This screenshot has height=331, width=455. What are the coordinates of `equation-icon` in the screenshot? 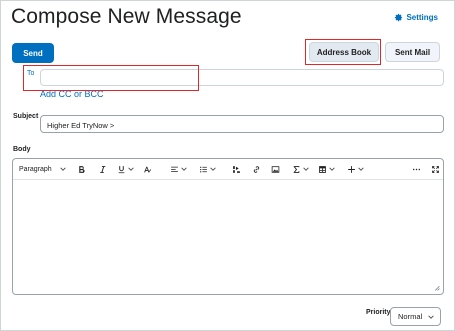 It's located at (296, 169).